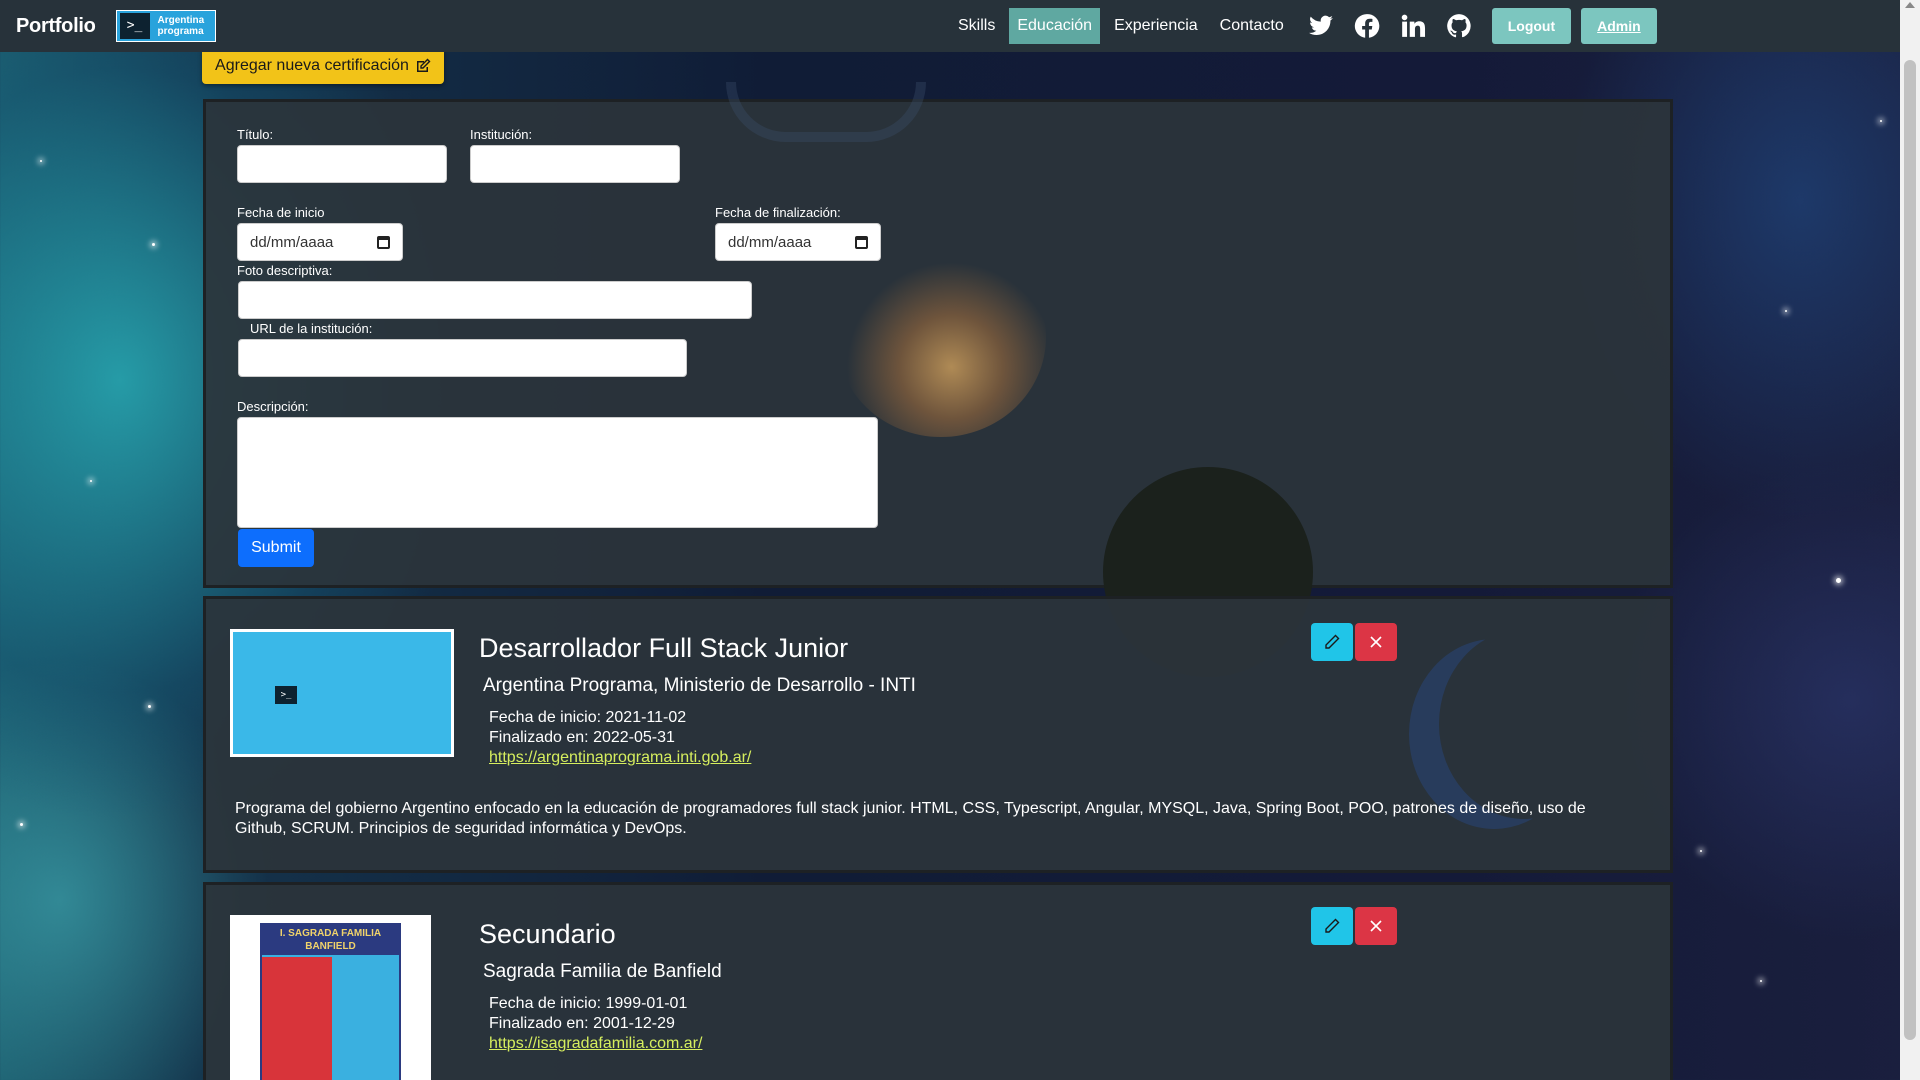  Describe the element at coordinates (664, 648) in the screenshot. I see `card-title: Desarrollador Full Stack Junior` at that location.